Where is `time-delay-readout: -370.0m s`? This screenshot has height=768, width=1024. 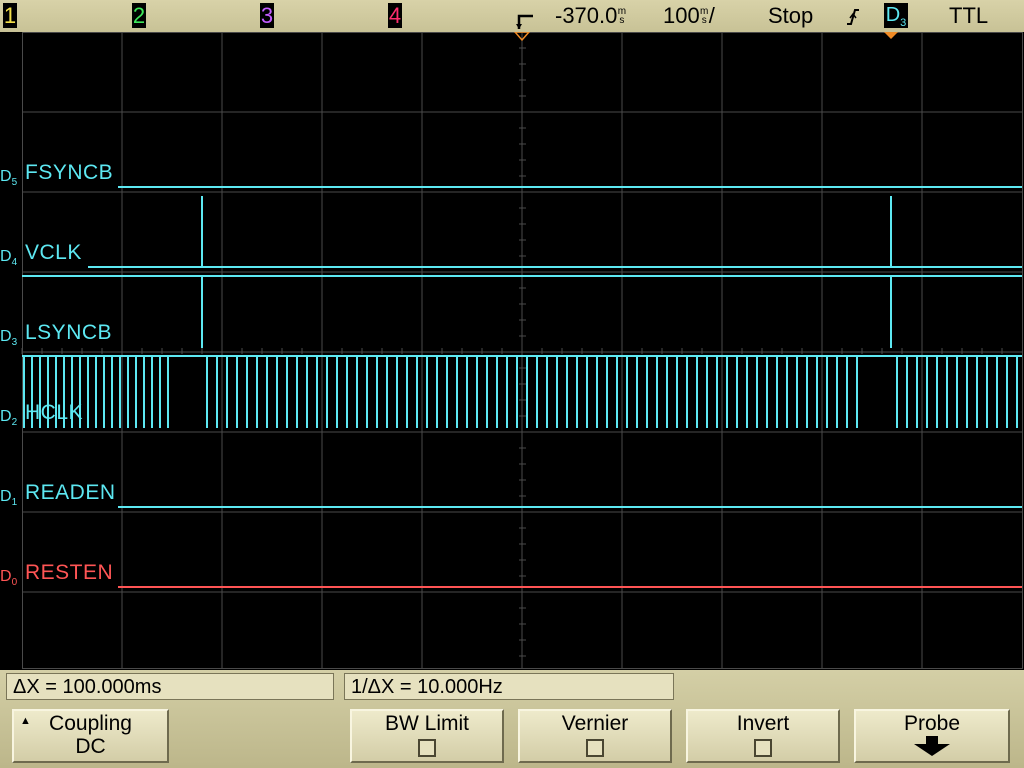 time-delay-readout: -370.0m s is located at coordinates (590, 16).